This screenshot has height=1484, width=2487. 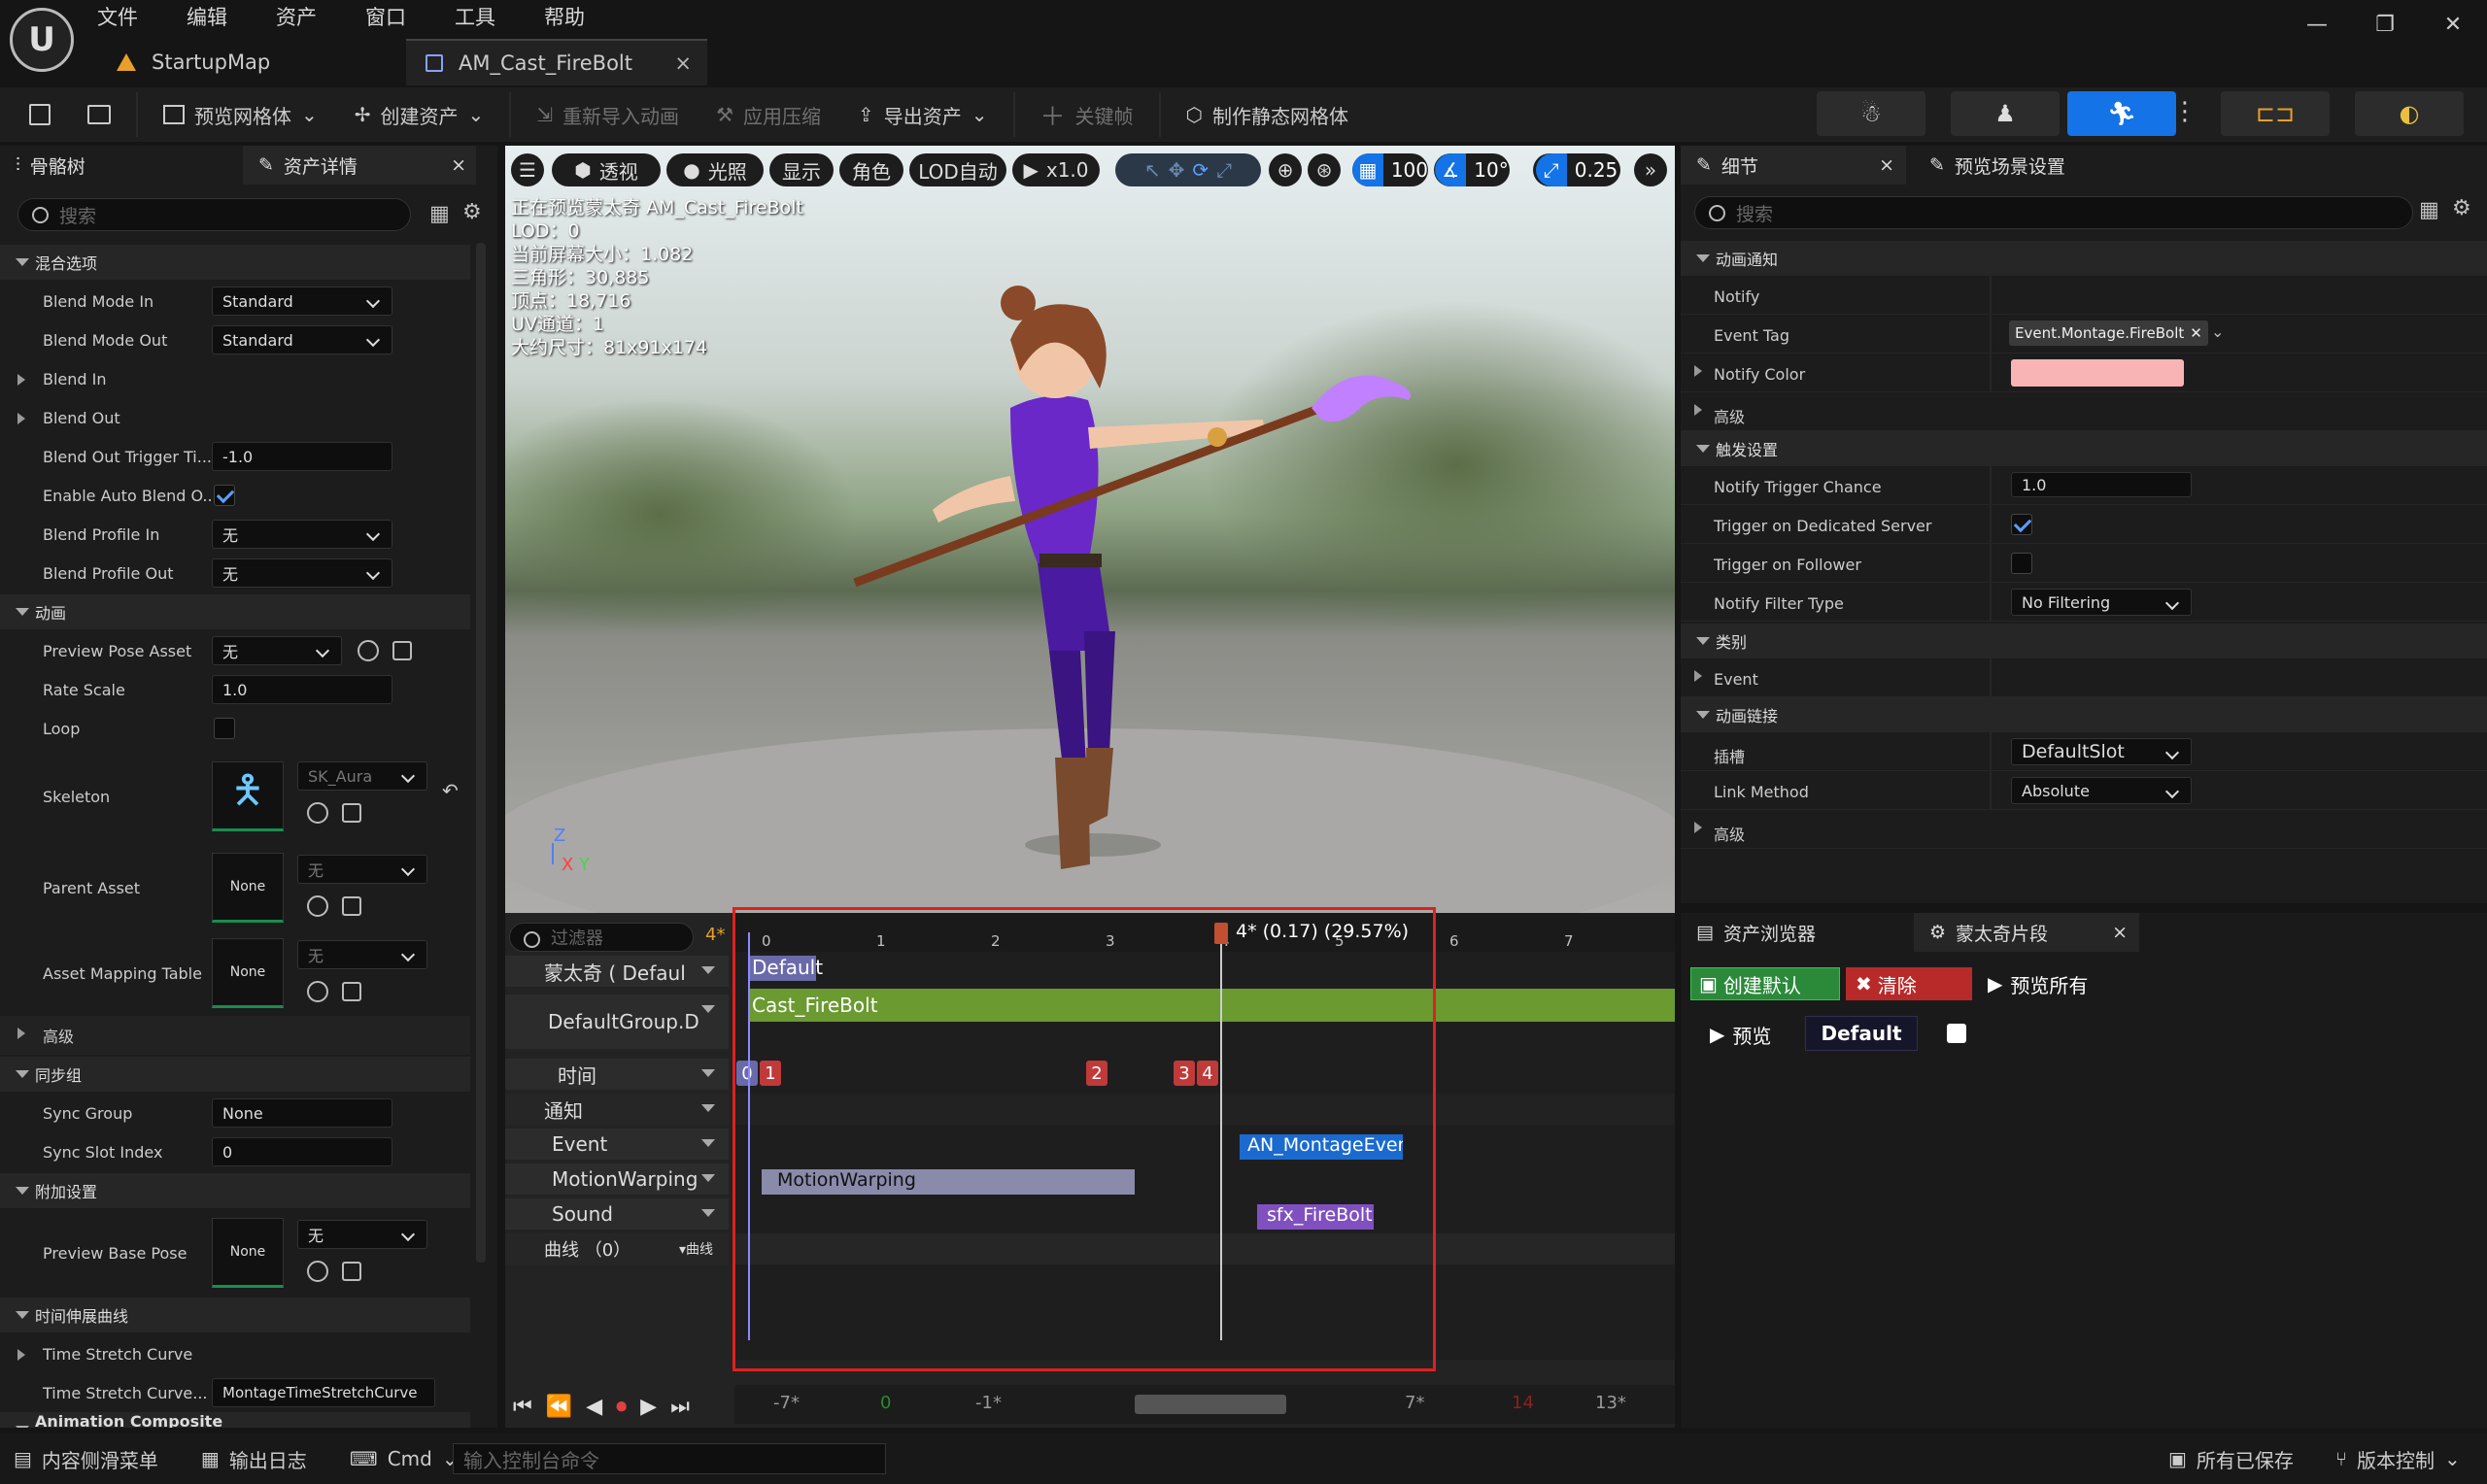 What do you see at coordinates (2021, 563) in the screenshot?
I see `follower-checkbox` at bounding box center [2021, 563].